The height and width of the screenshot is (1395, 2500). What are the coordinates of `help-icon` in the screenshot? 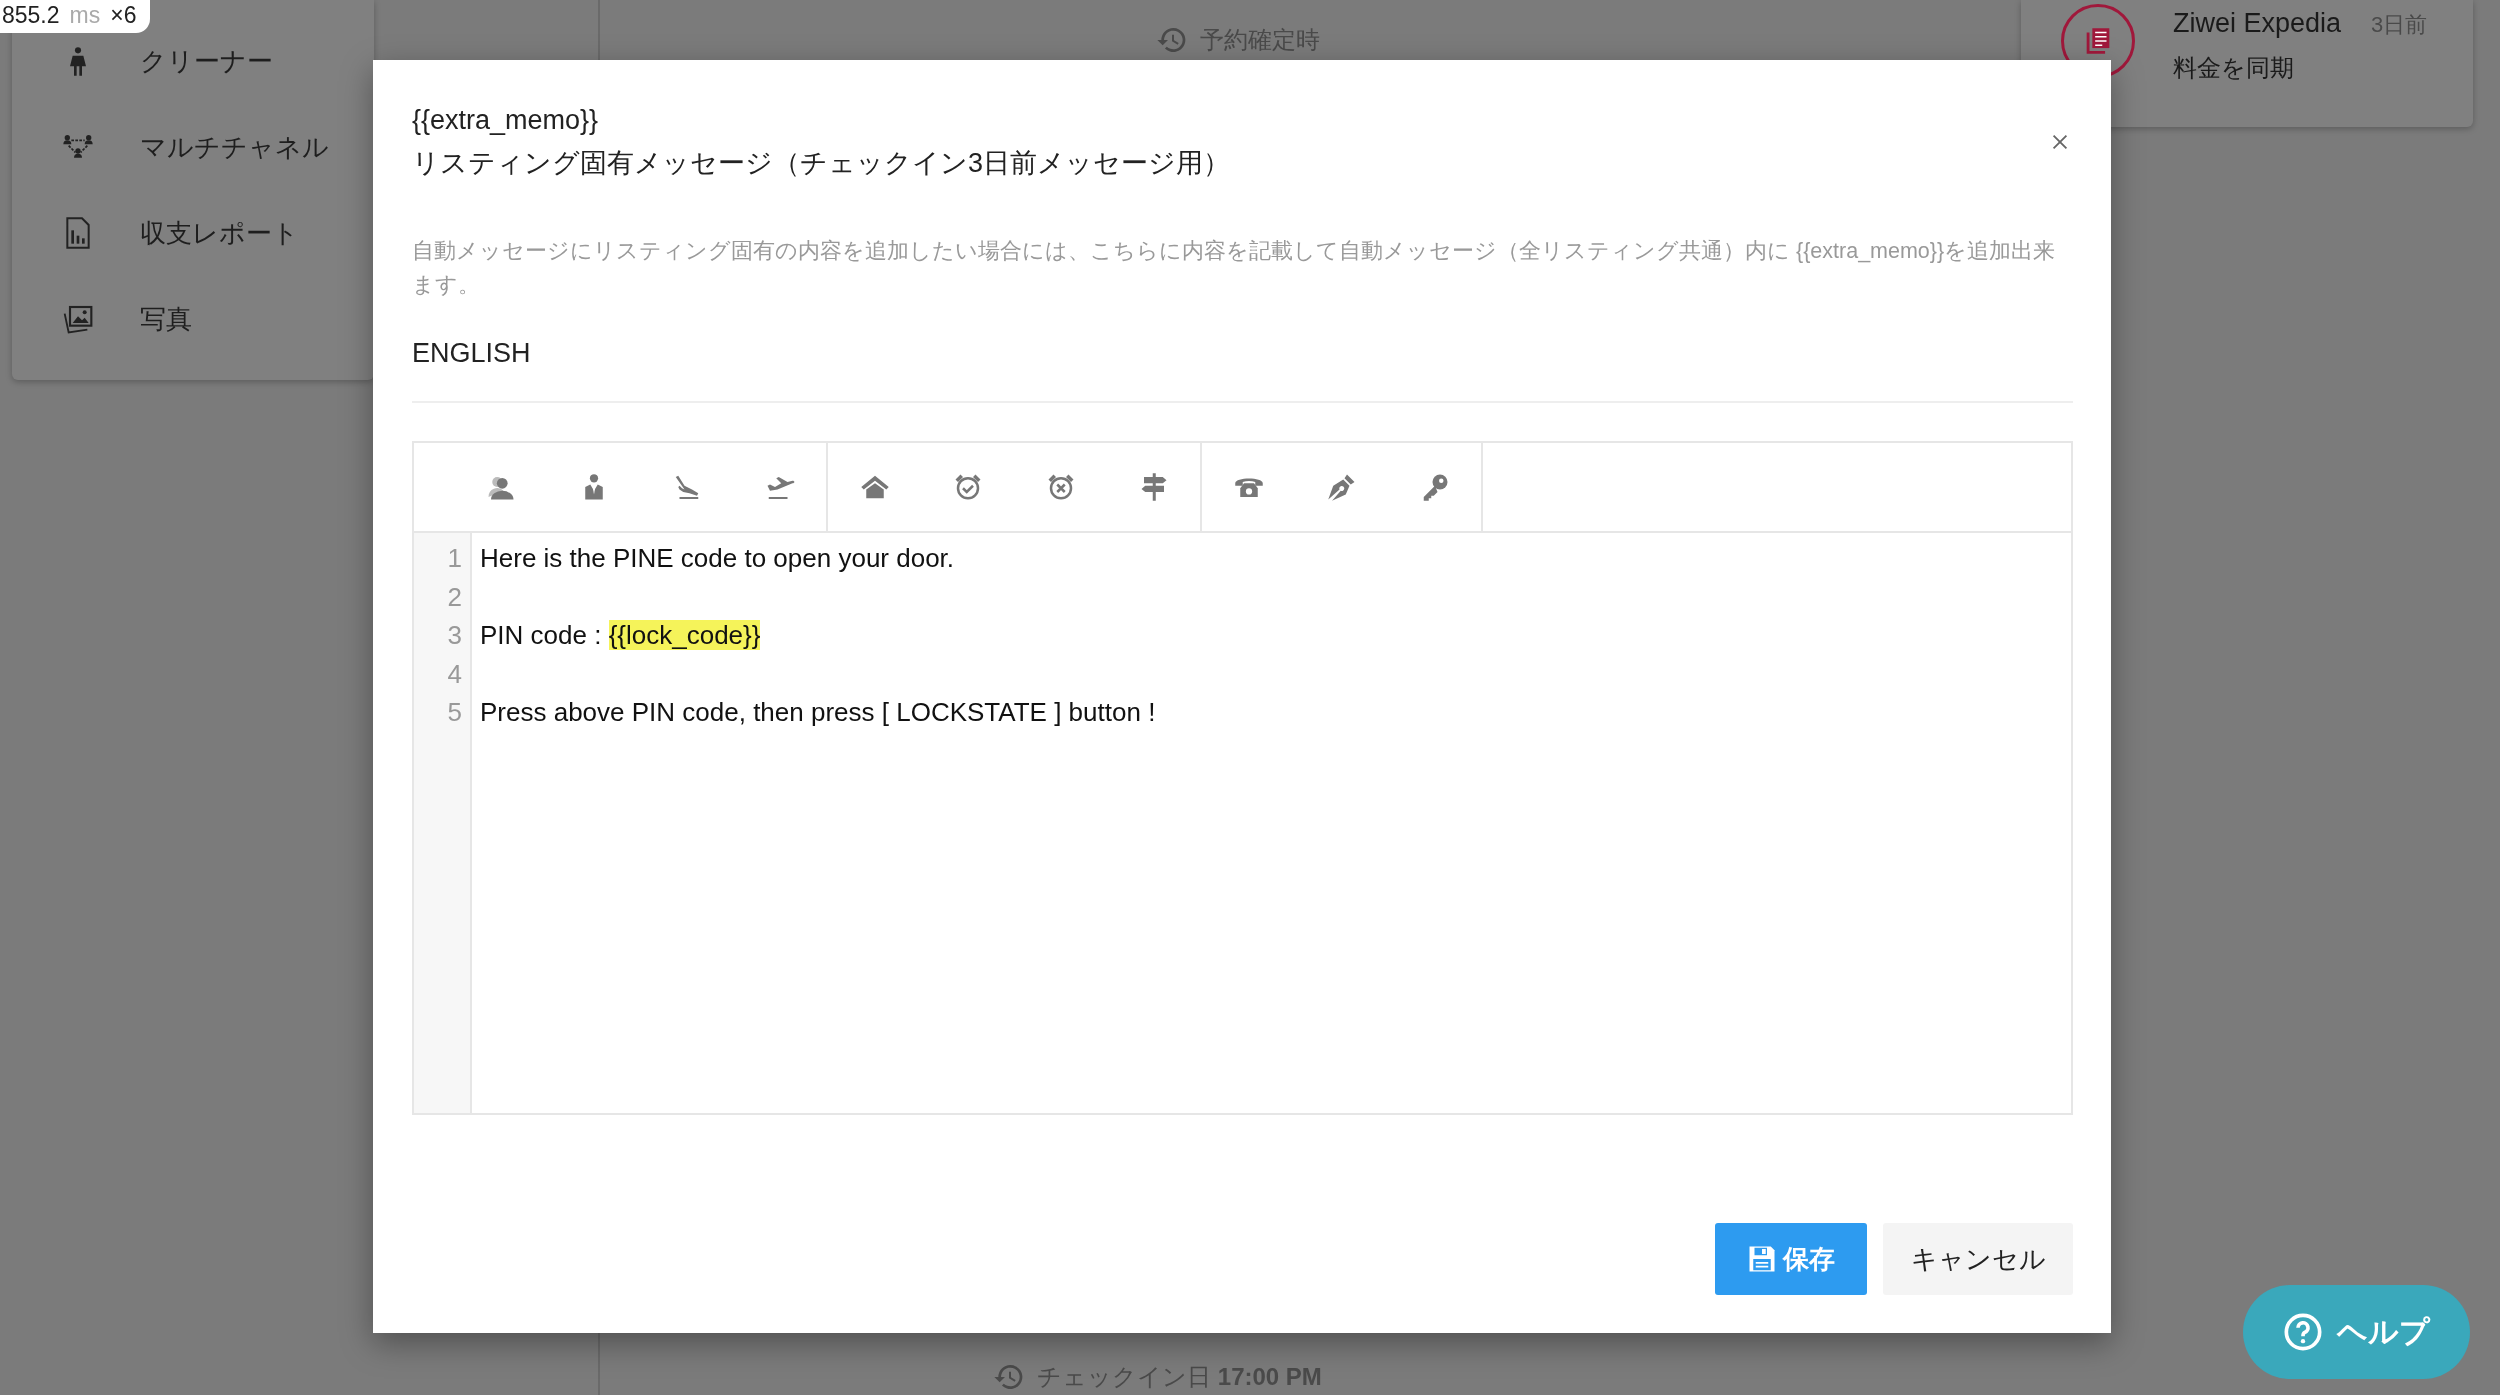 It's located at (2303, 1332).